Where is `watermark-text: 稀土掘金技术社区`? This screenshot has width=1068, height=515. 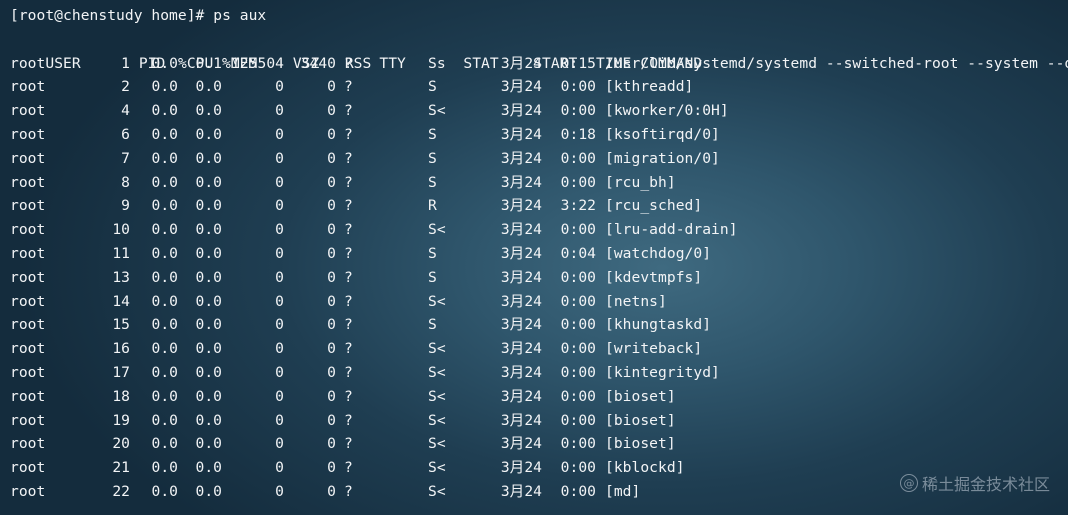
watermark-text: 稀土掘金技术社区 is located at coordinates (985, 484).